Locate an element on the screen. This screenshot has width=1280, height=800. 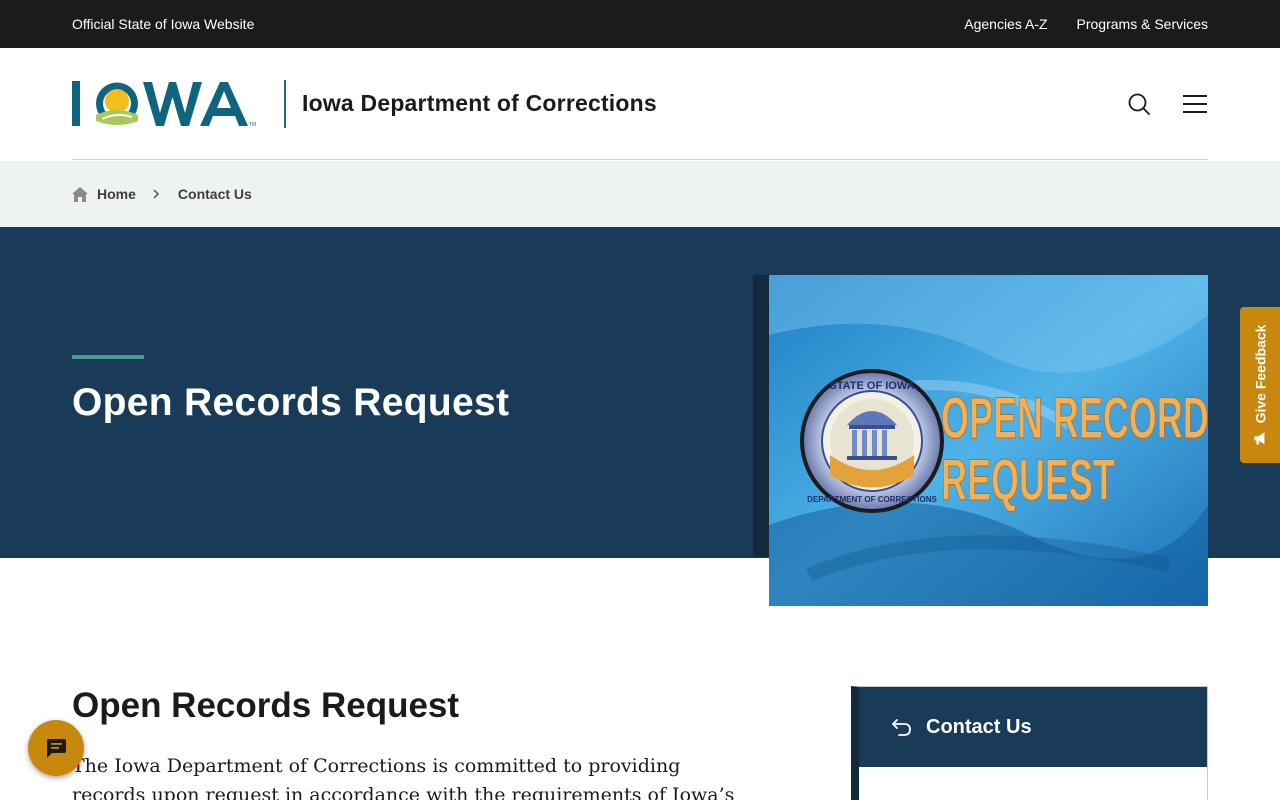
site-header: TM Iowa Department of Corrections is located at coordinates (640, 104).